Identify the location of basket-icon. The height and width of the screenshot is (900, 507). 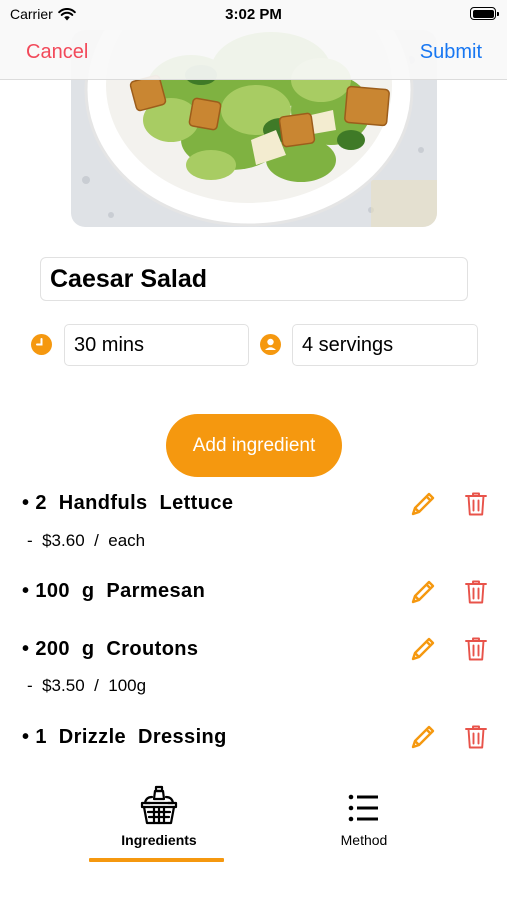
(159, 805).